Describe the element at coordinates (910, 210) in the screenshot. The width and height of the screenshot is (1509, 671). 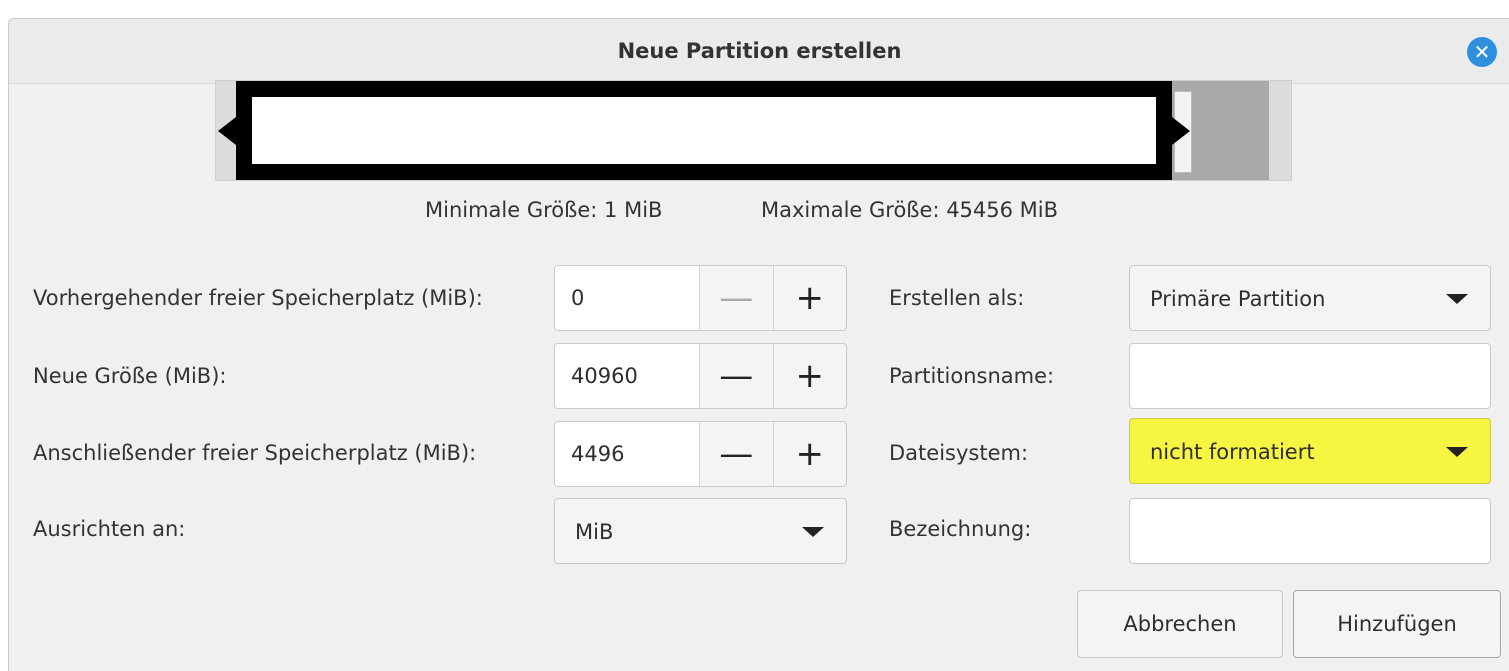
I see `max-size-label: Maximale Größe: 45456 MiB` at that location.